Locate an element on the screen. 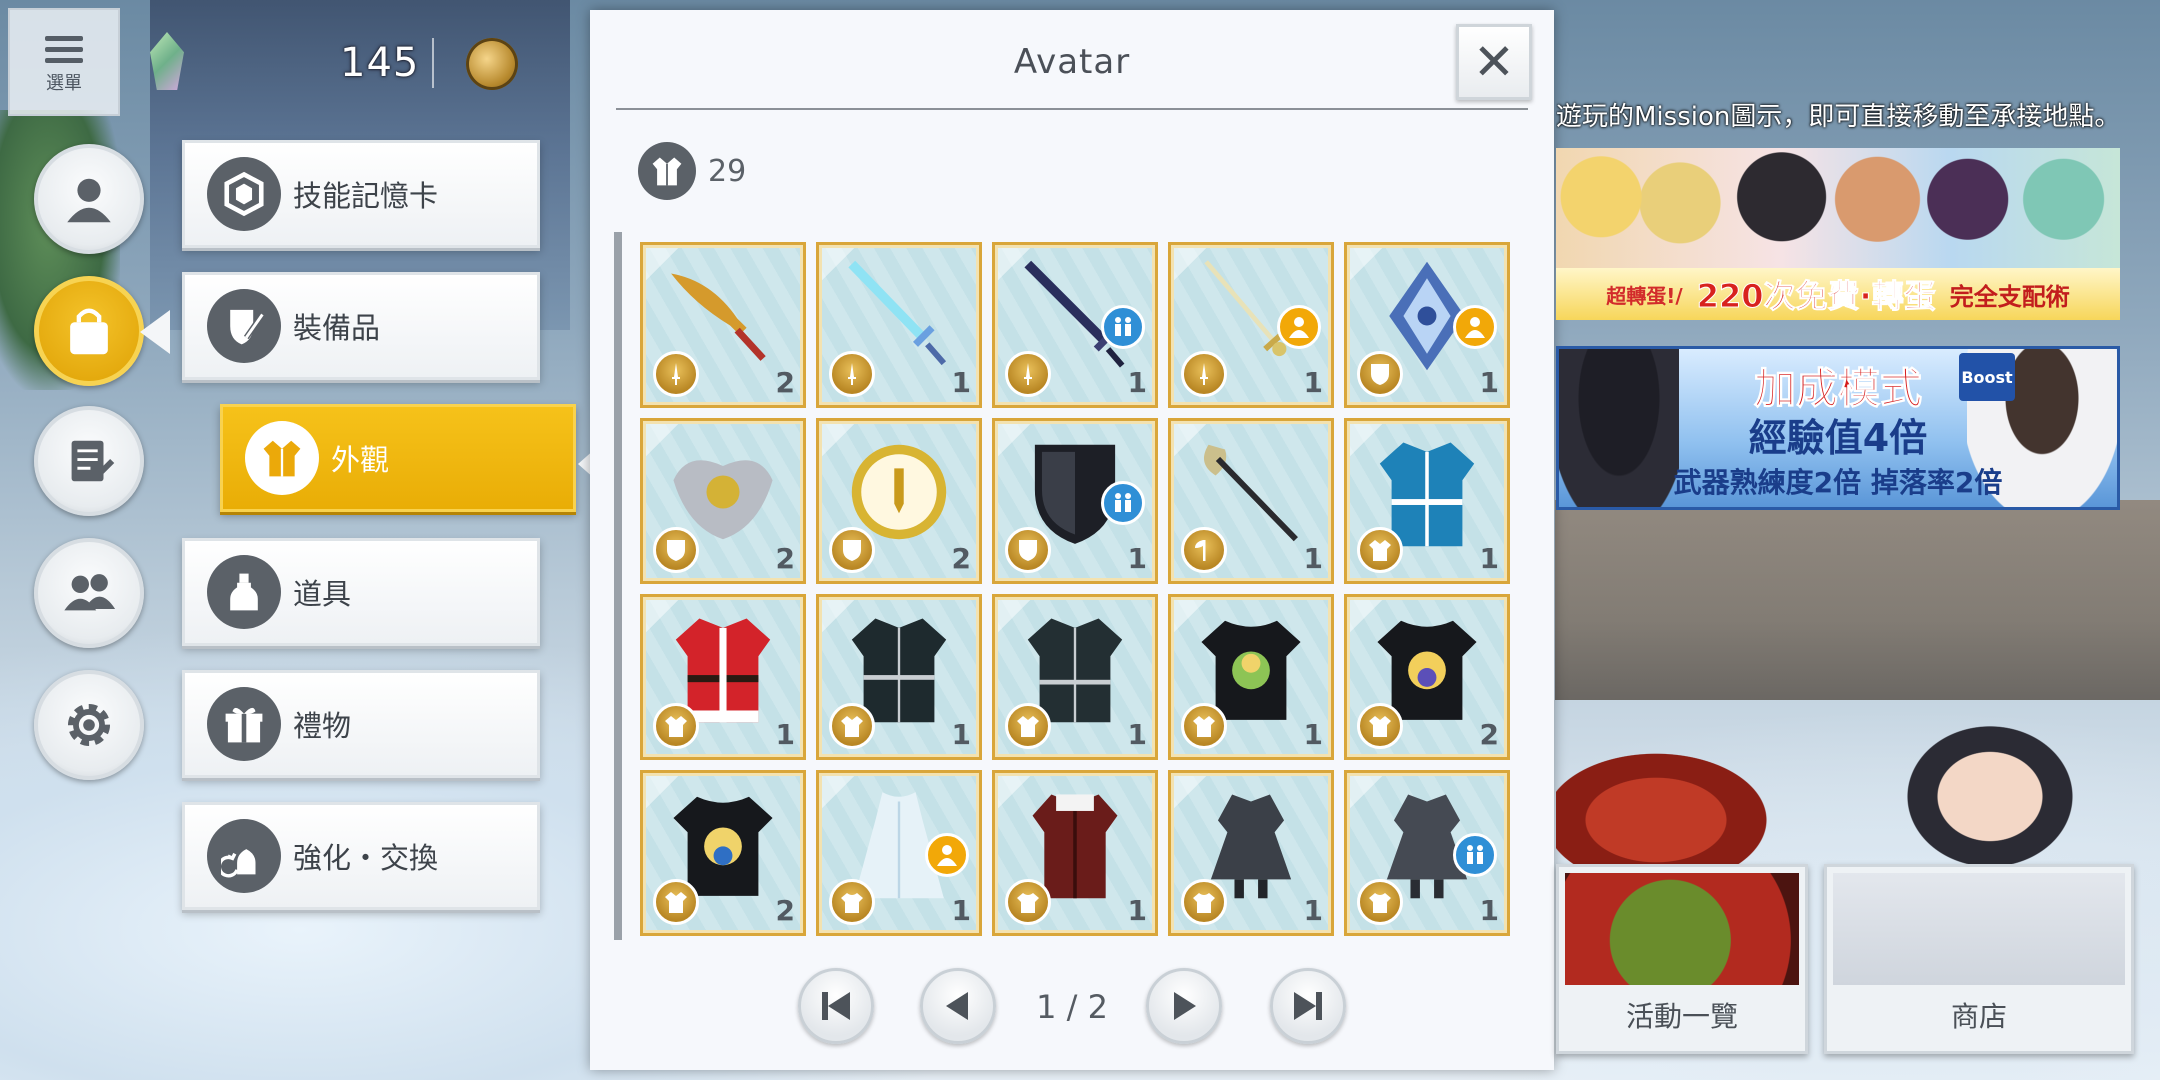  scrollbar-thumb is located at coordinates (618, 586).